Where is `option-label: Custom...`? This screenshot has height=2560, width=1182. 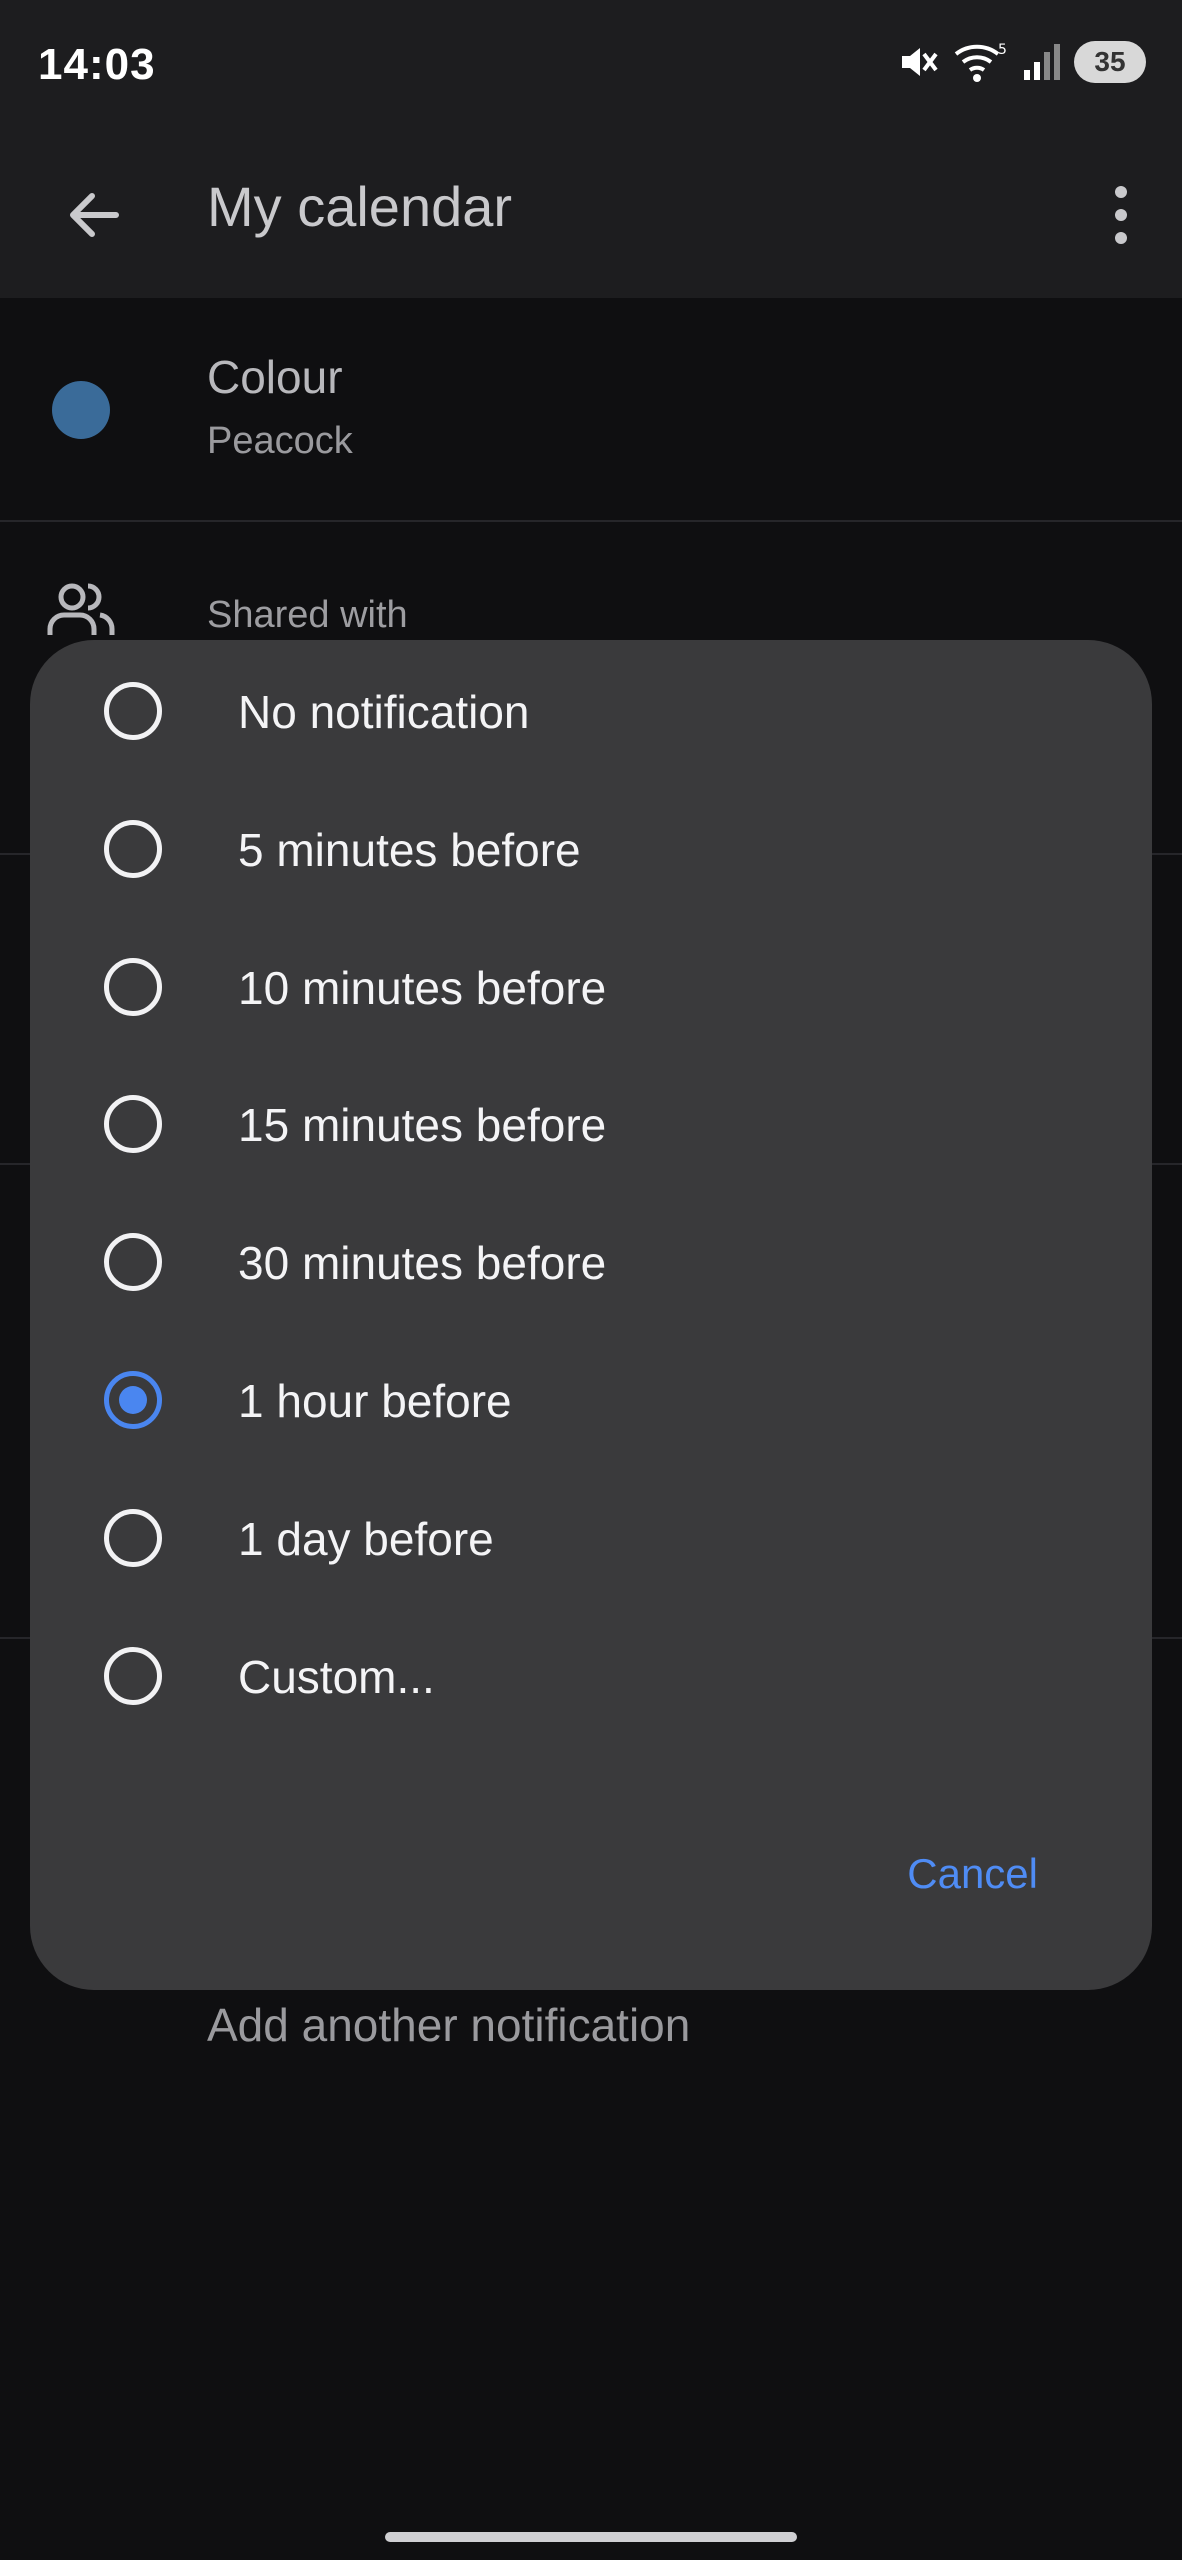 option-label: Custom... is located at coordinates (336, 1677).